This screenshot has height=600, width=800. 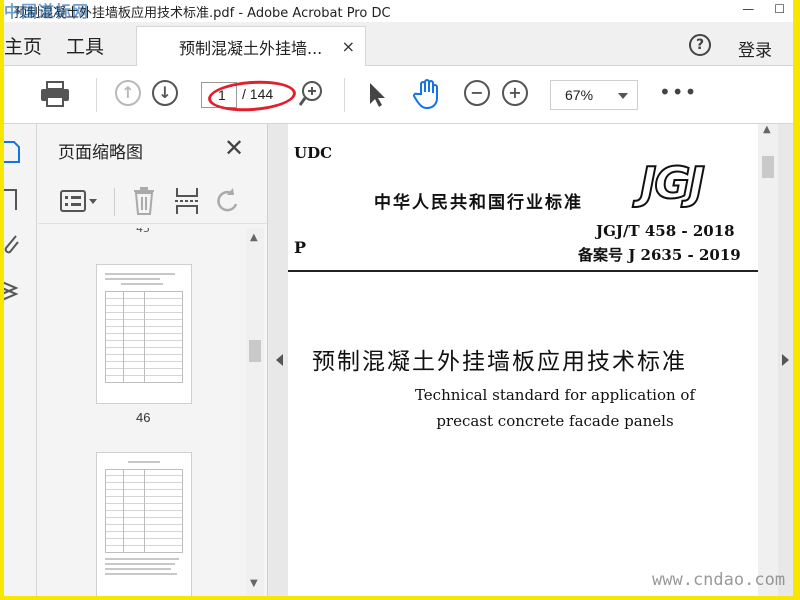 What do you see at coordinates (398, 95) in the screenshot?
I see `main-toolbar: ↑ ↓ / 144 − + 67% •••` at bounding box center [398, 95].